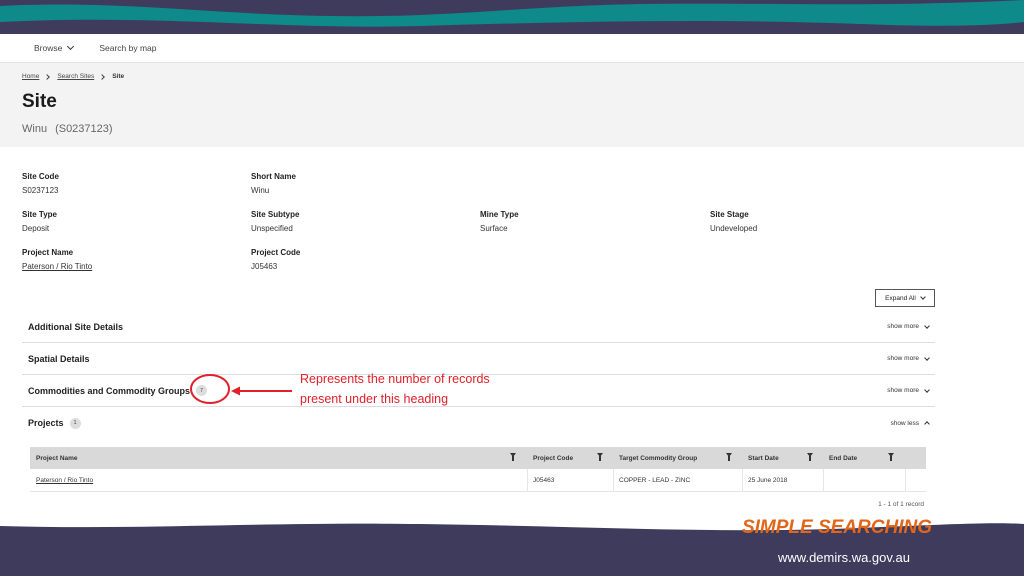  What do you see at coordinates (544, 480) in the screenshot?
I see `row-project-code: J05463` at bounding box center [544, 480].